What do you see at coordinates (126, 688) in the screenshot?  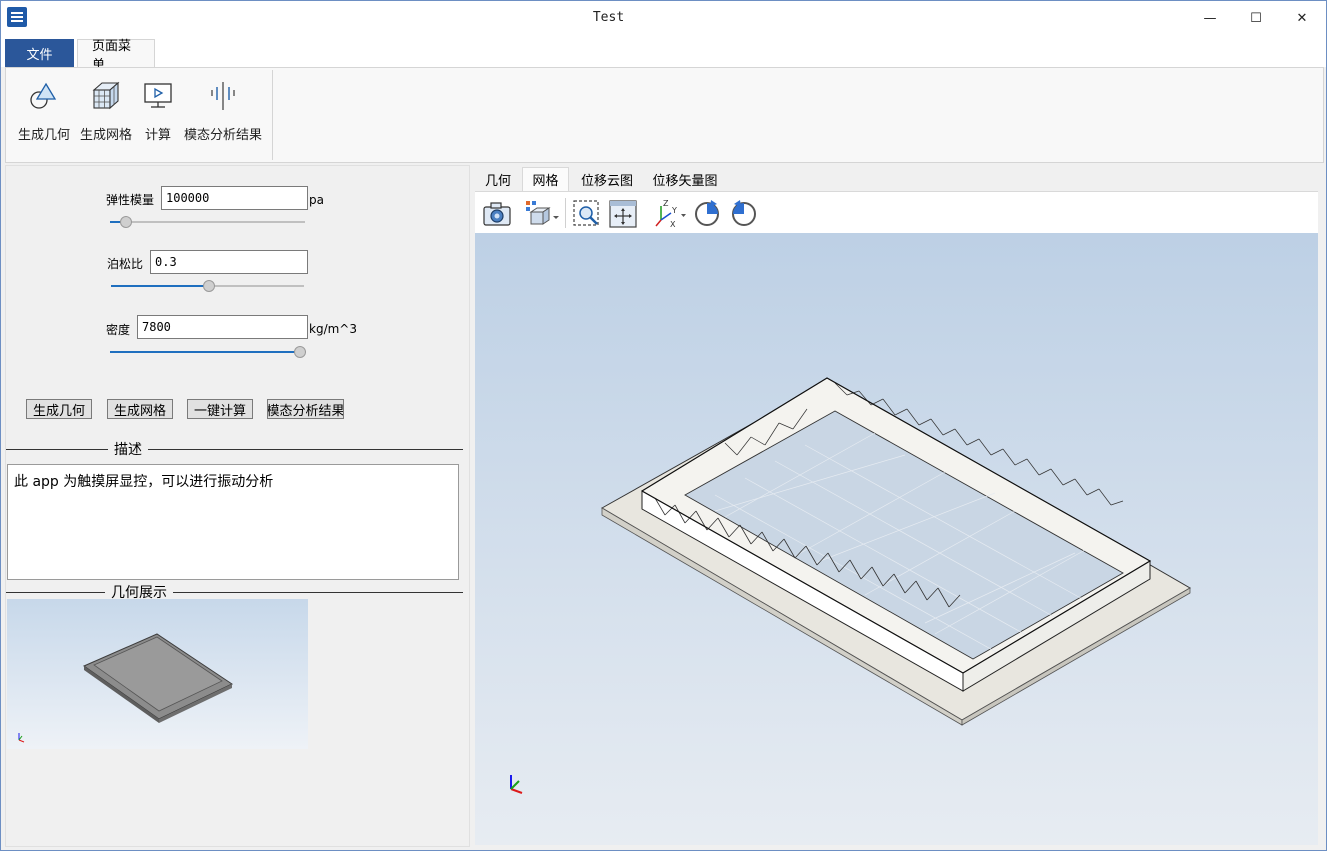 I see `geometry-preview-model` at bounding box center [126, 688].